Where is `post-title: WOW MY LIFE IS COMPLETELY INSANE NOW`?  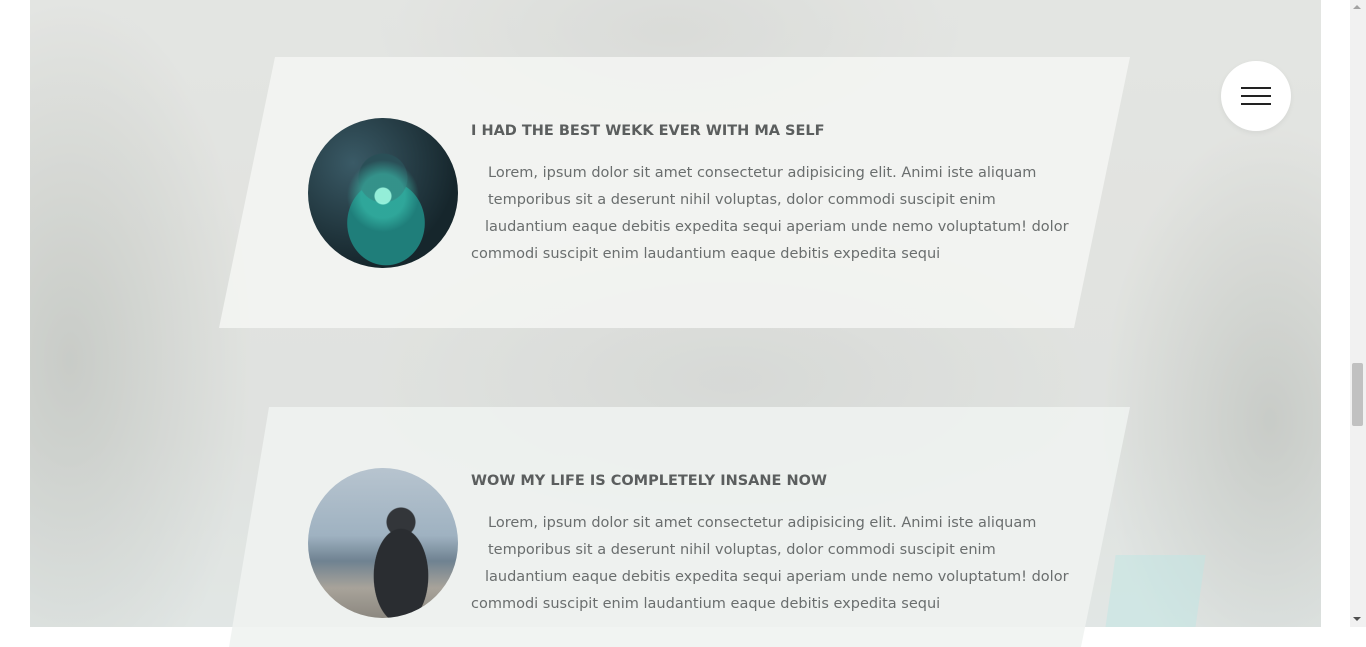 post-title: WOW MY LIFE IS COMPLETELY INSANE NOW is located at coordinates (649, 481).